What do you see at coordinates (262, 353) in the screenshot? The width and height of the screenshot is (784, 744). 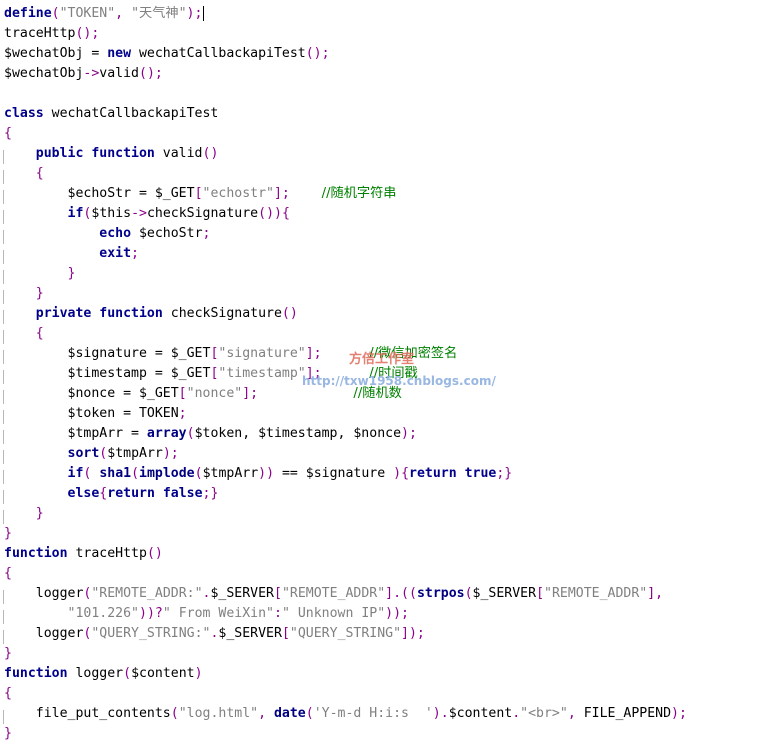 I see `code-token: "signature"` at bounding box center [262, 353].